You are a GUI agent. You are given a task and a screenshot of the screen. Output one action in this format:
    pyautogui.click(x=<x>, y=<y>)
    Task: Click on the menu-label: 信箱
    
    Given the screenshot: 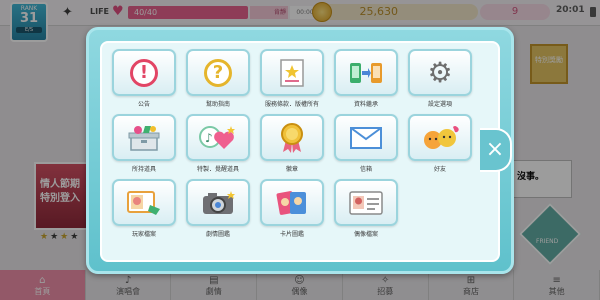 What is the action you would take?
    pyautogui.click(x=365, y=169)
    